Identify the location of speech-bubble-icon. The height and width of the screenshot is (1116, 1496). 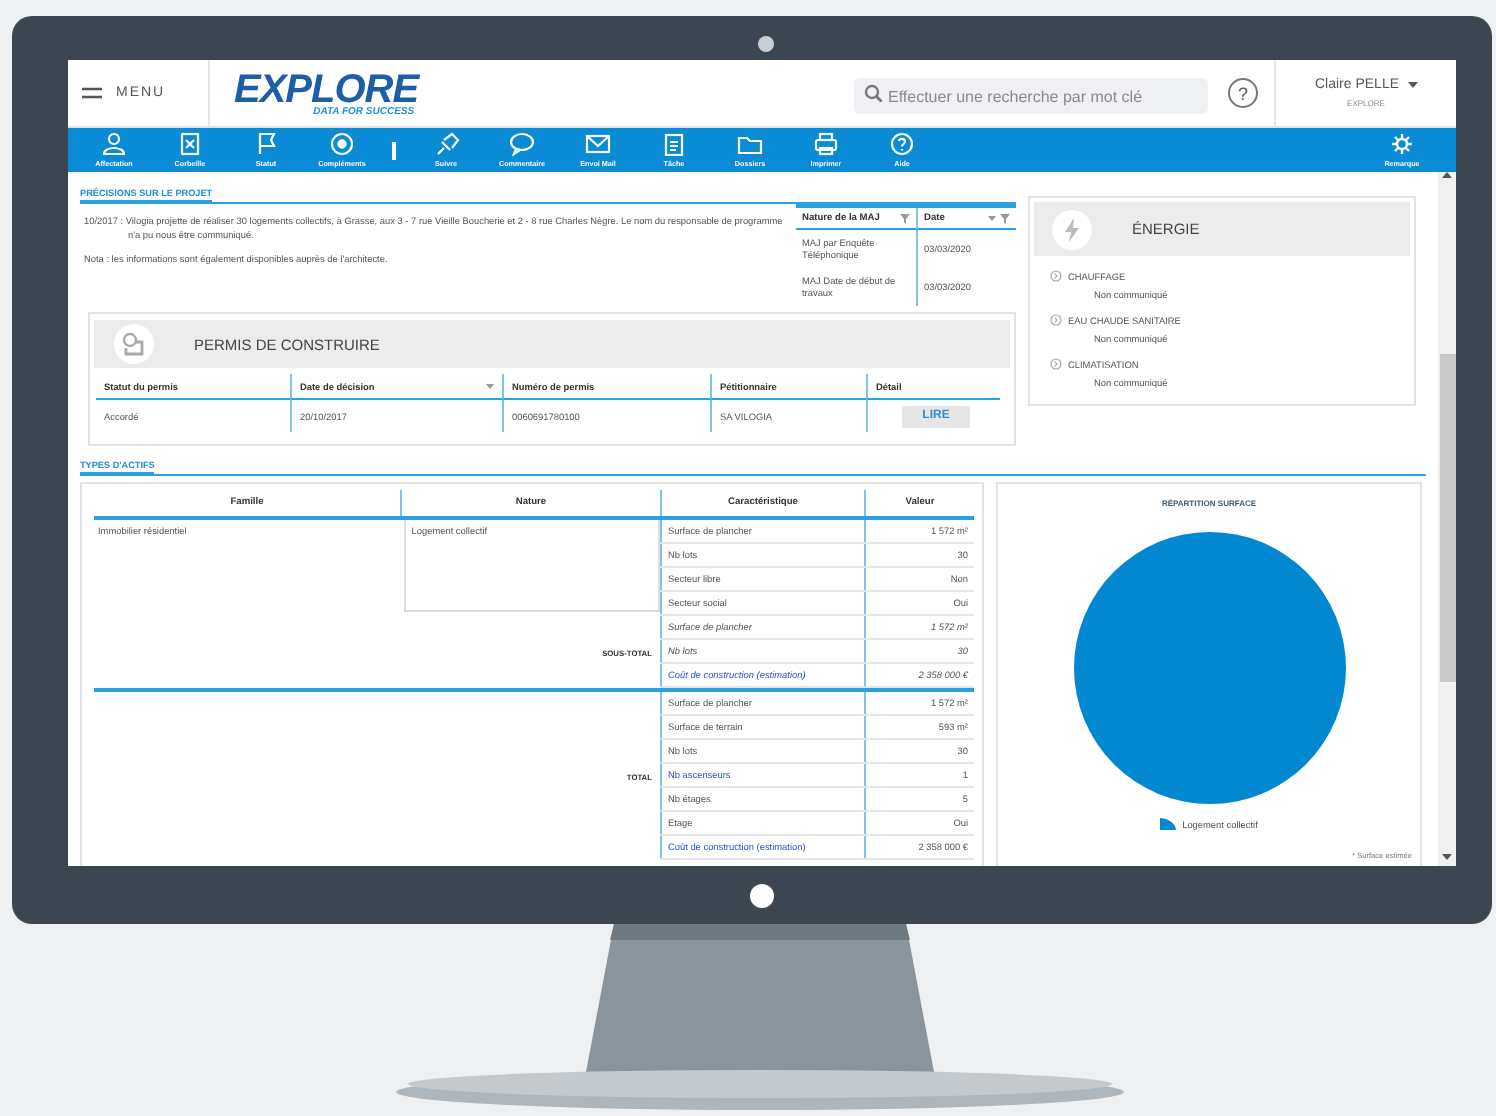
(522, 144).